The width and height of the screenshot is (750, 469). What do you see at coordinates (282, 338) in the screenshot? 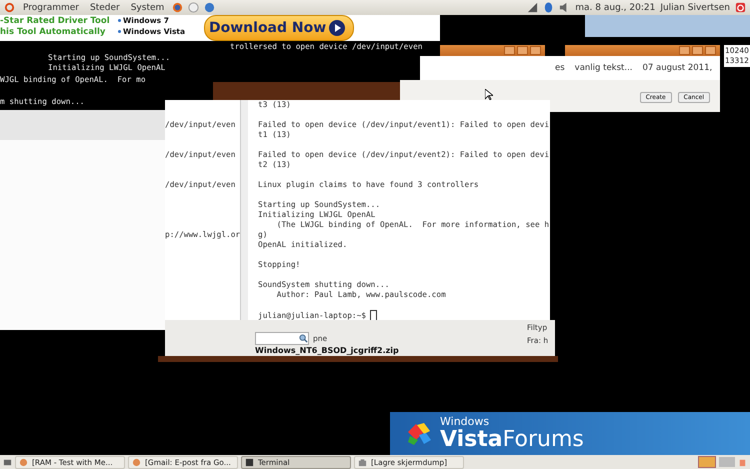
I see `search-field` at bounding box center [282, 338].